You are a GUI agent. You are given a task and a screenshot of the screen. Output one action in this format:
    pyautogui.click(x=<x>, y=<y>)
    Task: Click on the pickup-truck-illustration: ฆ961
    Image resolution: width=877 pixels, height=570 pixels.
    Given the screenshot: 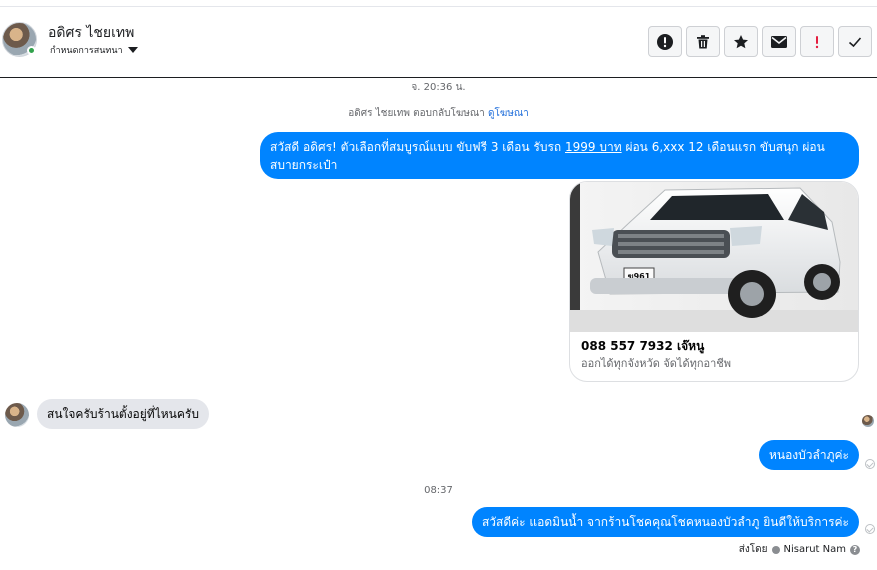 What is the action you would take?
    pyautogui.click(x=714, y=257)
    